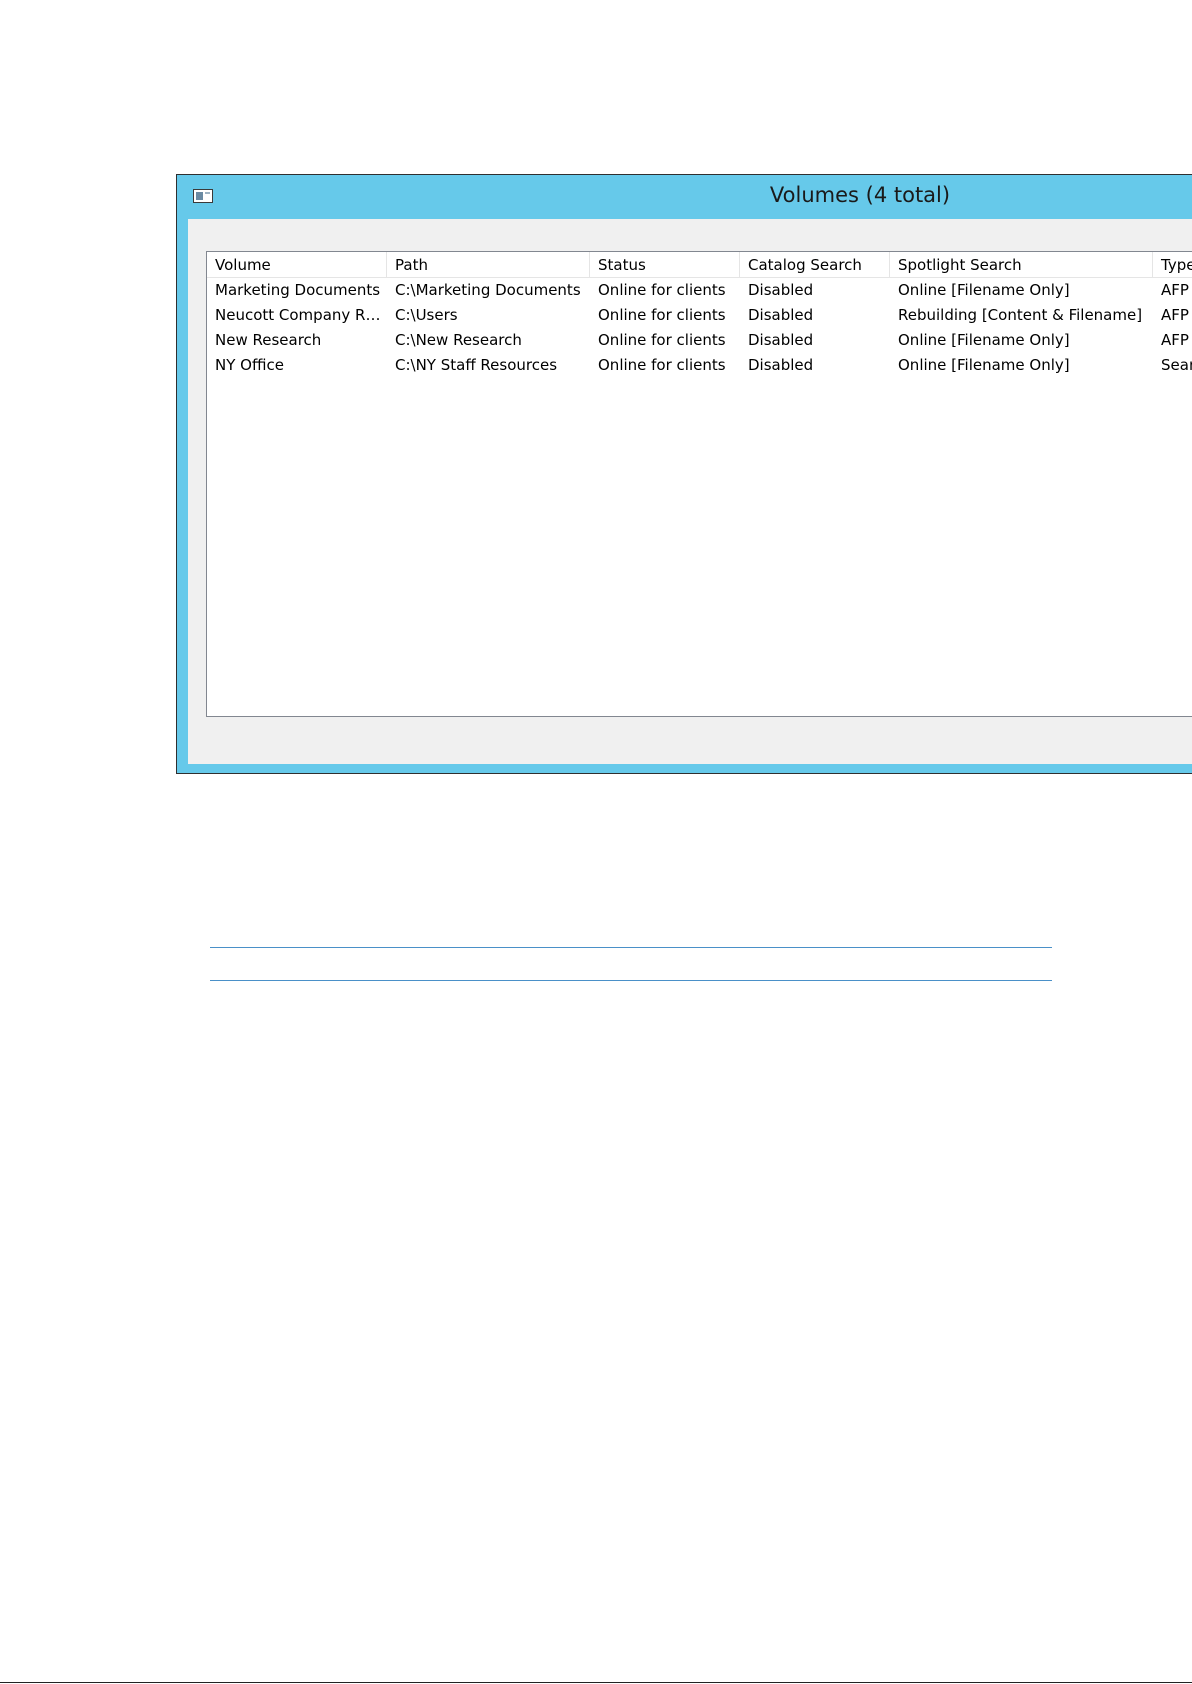 The height and width of the screenshot is (1684, 1192). I want to click on cell-path: C:\Marketing Documents, so click(488, 290).